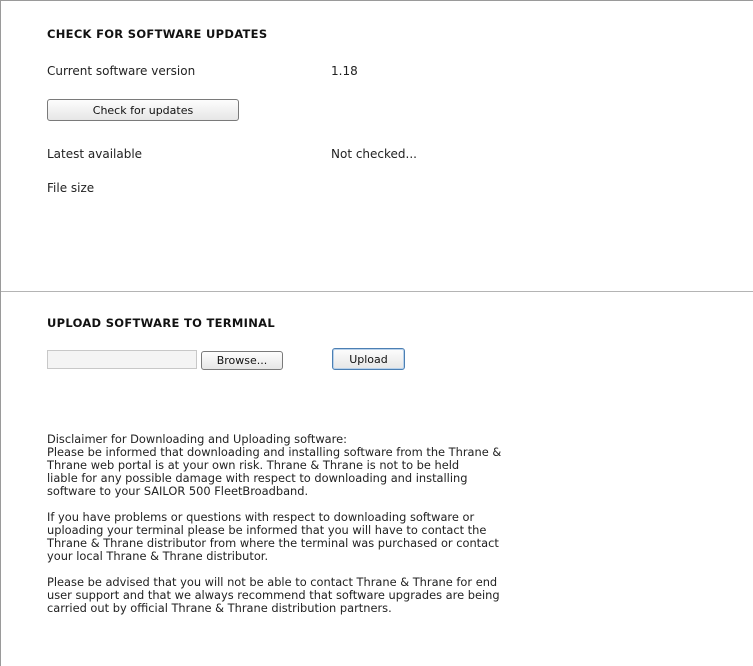 The image size is (753, 666). Describe the element at coordinates (344, 71) in the screenshot. I see `current-version-value: 1.18` at that location.